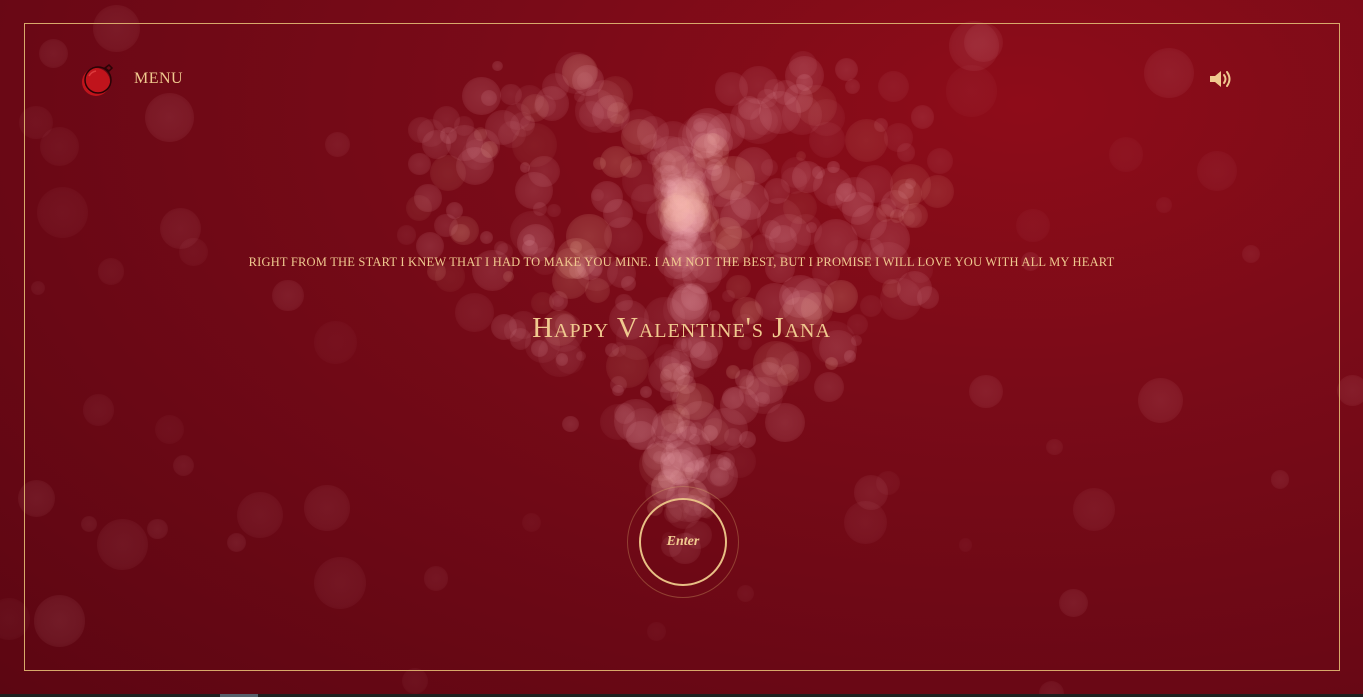 The width and height of the screenshot is (1363, 697). Describe the element at coordinates (158, 79) in the screenshot. I see `menu-button: MENU` at that location.